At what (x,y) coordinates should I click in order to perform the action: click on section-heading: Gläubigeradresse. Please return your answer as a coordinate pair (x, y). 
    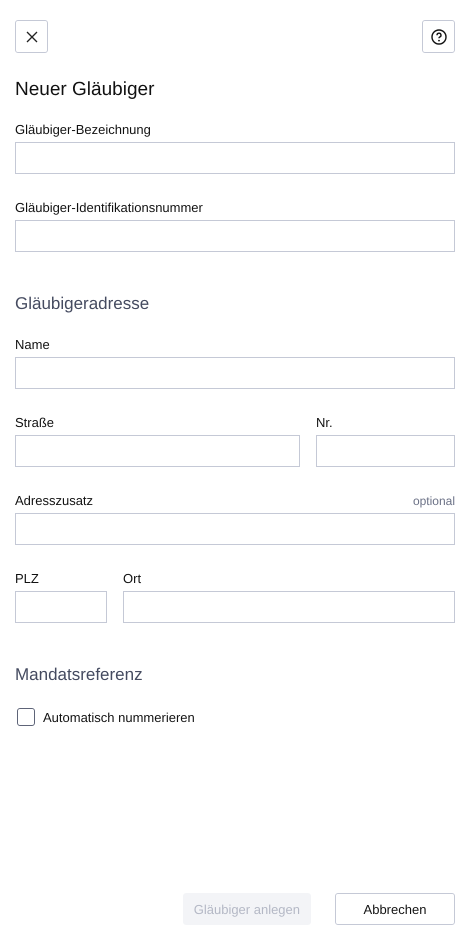
    Looking at the image, I should click on (82, 304).